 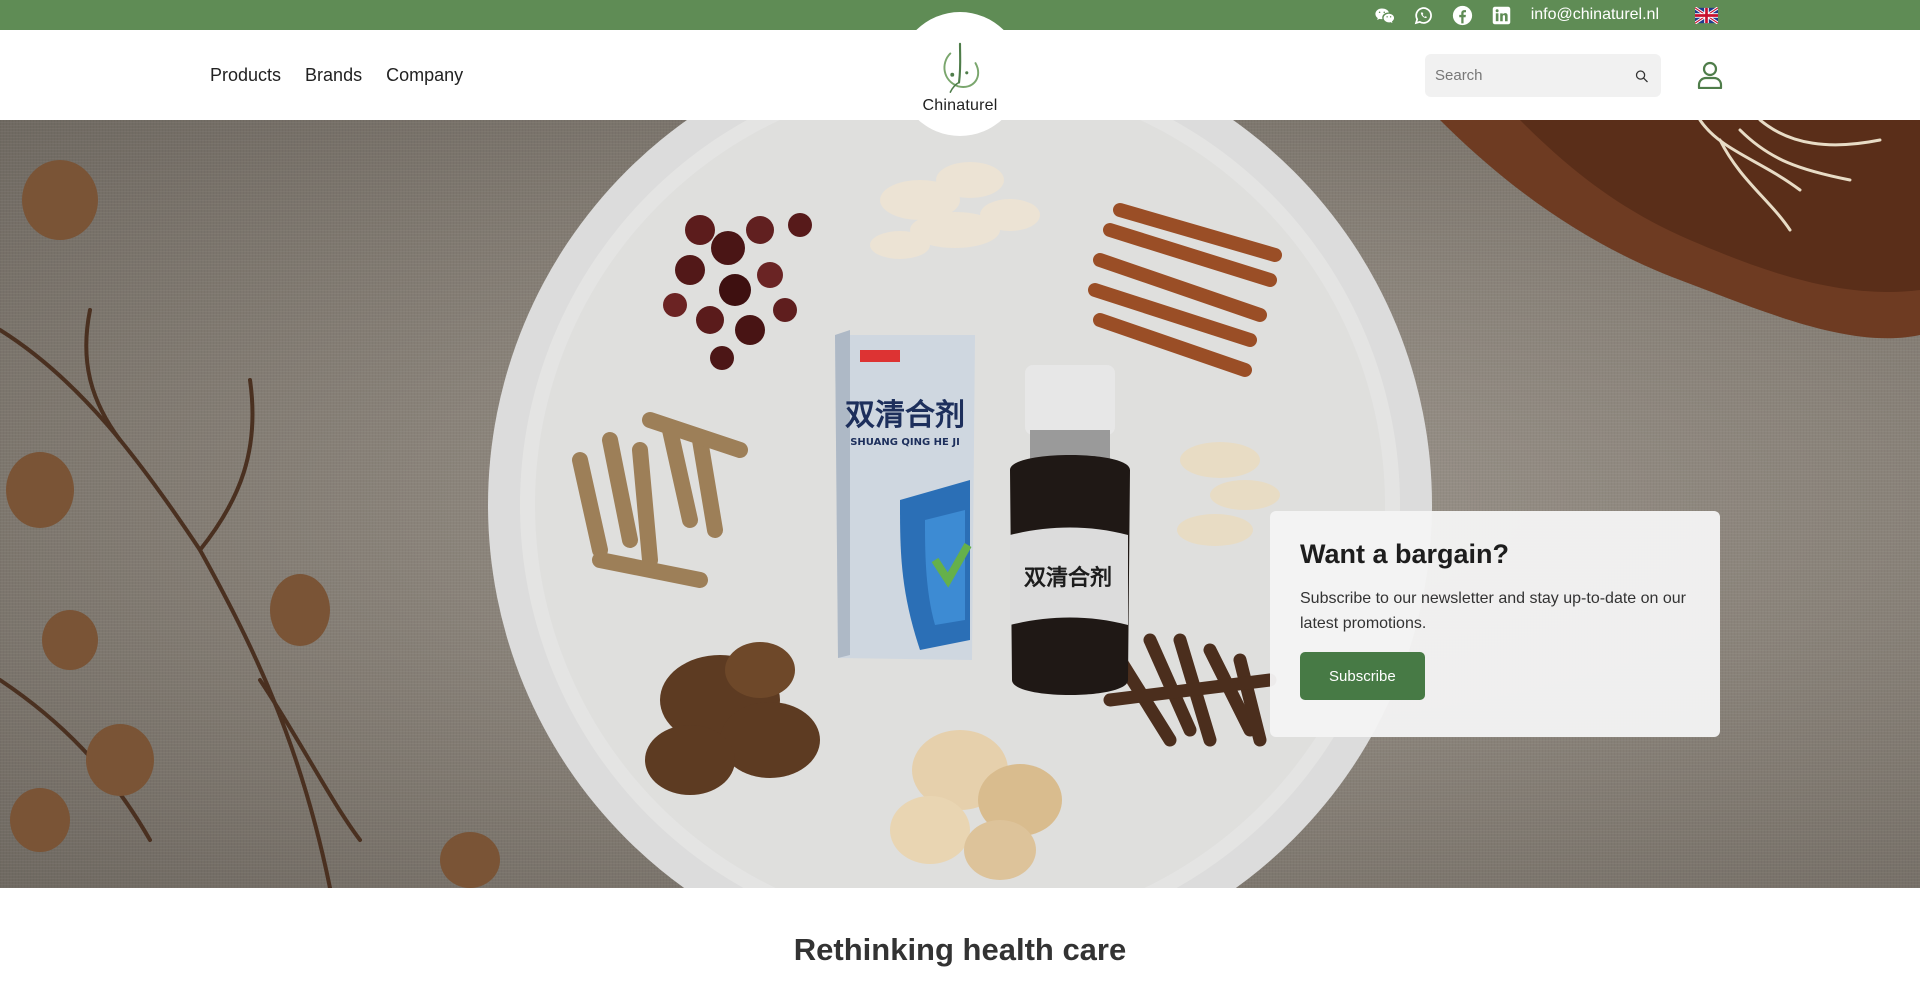 What do you see at coordinates (1070, 530) in the screenshot?
I see `medicine-bottle: 双清合剂` at bounding box center [1070, 530].